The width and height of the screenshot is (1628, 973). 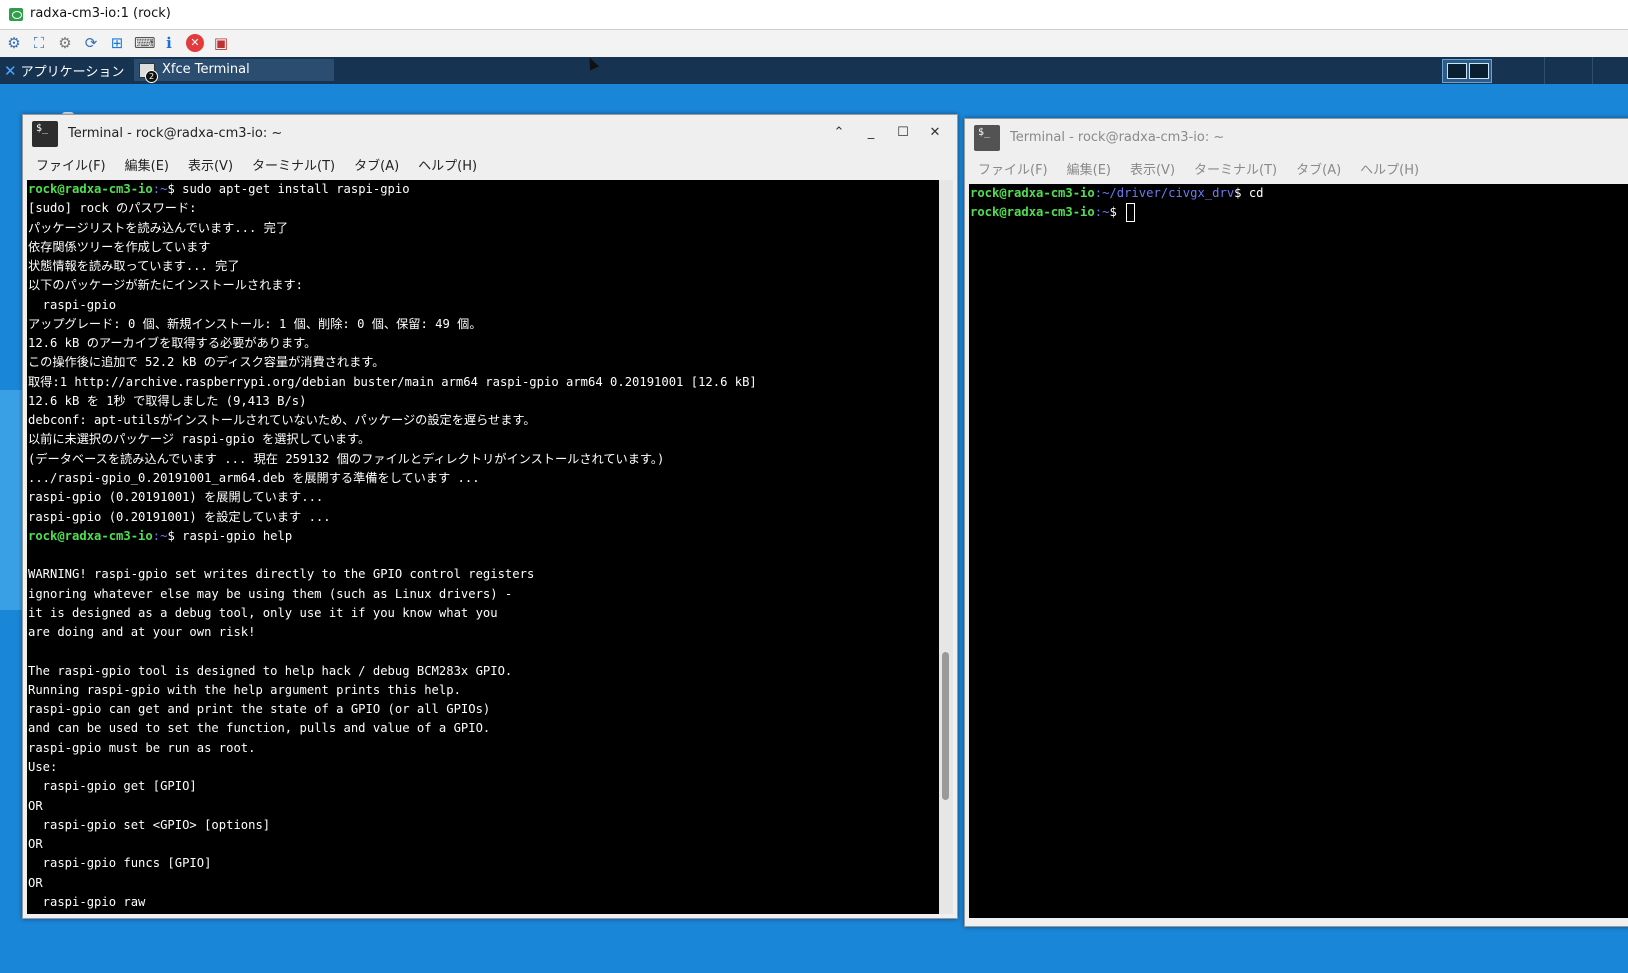 I want to click on terminal-line: 12.6 kB を 1秒 で取得しました (9,413 B/s), so click(x=484, y=401).